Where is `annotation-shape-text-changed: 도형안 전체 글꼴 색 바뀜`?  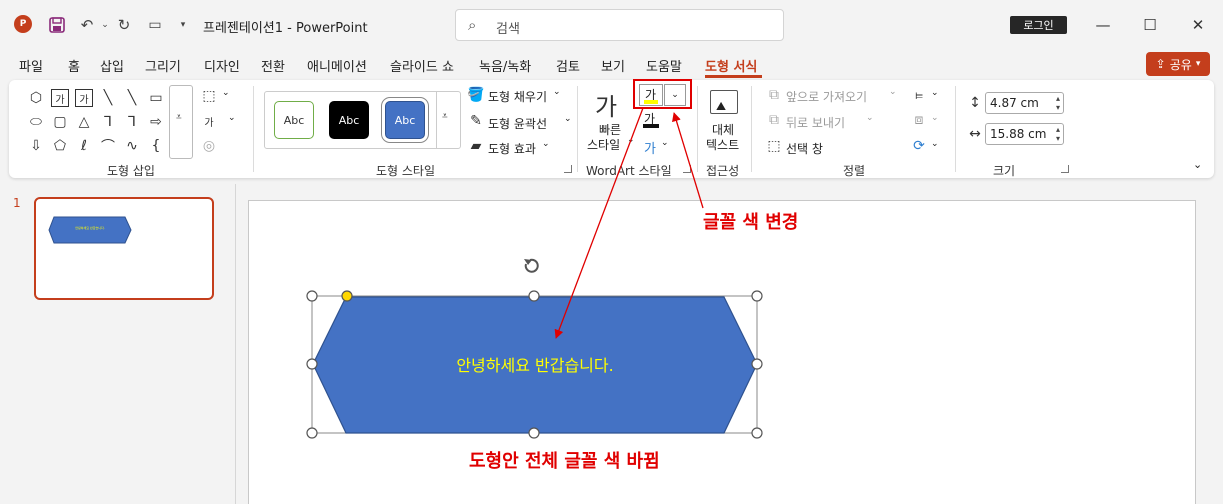 annotation-shape-text-changed: 도형안 전체 글꼴 색 바뀜 is located at coordinates (564, 461).